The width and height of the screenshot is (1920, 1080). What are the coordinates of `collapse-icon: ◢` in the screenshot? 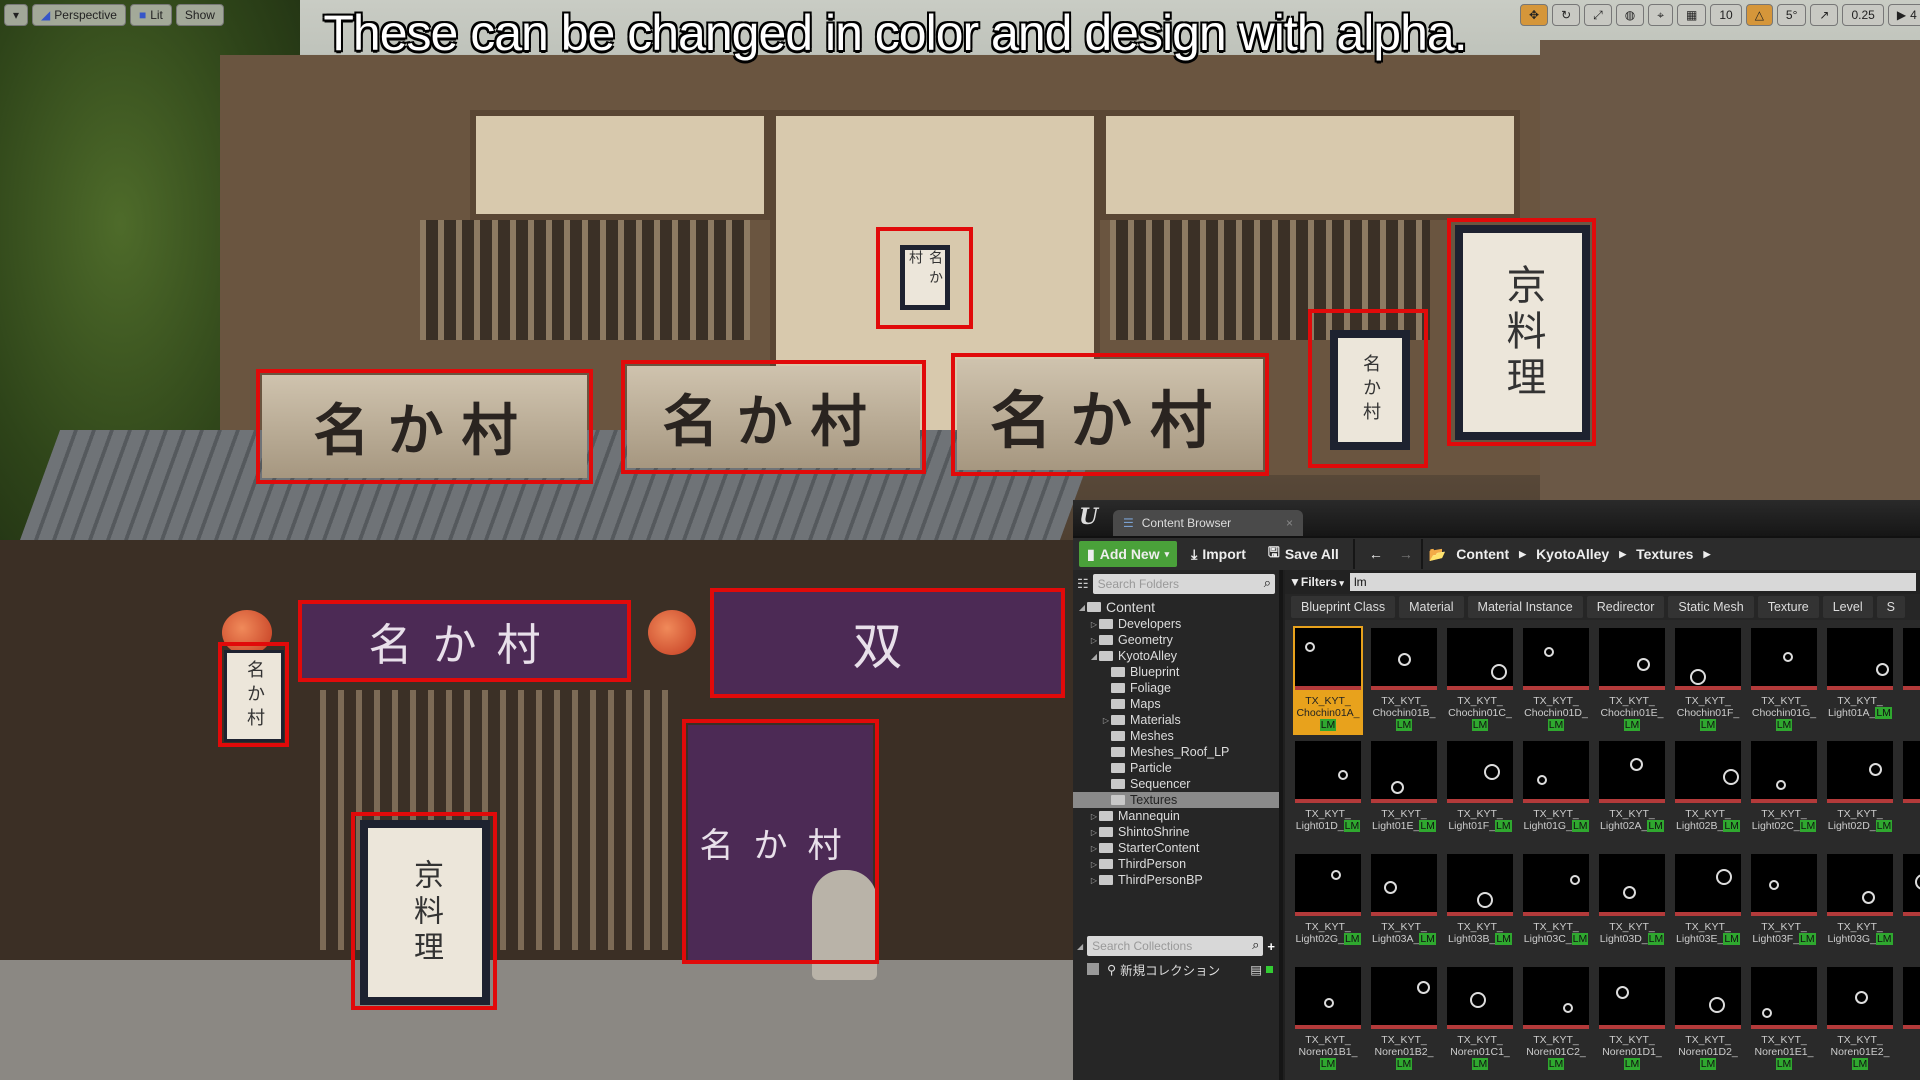 It's located at (1080, 946).